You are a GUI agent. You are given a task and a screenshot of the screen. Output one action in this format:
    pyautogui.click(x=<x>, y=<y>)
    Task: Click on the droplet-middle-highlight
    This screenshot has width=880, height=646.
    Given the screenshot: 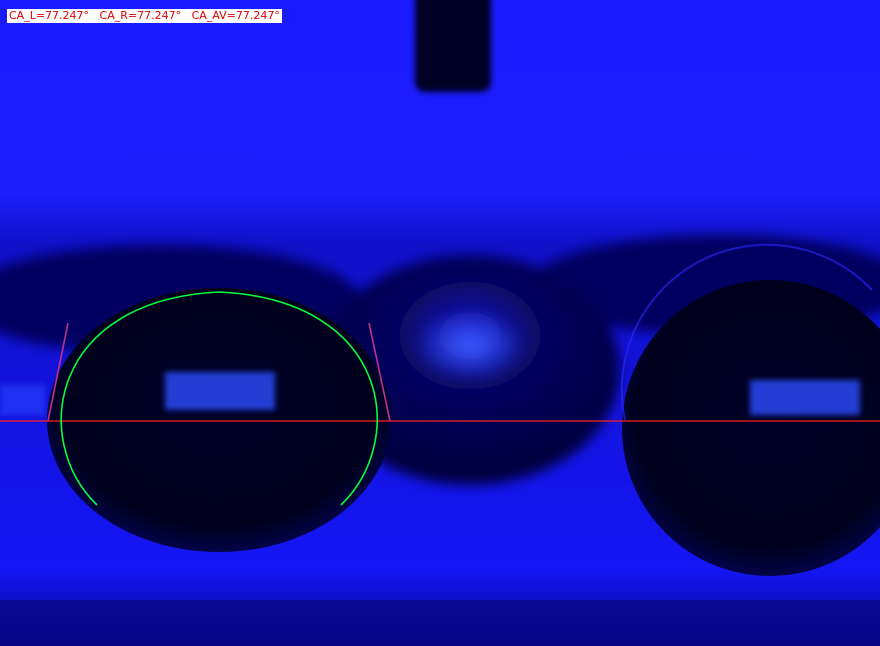 What is the action you would take?
    pyautogui.click(x=470, y=345)
    